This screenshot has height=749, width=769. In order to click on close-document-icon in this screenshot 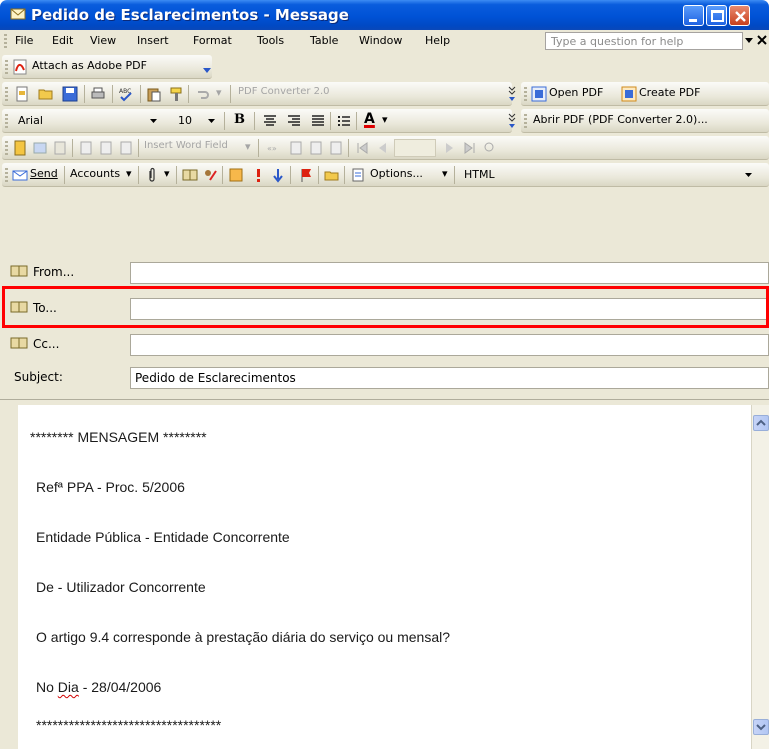, I will do `click(762, 40)`.